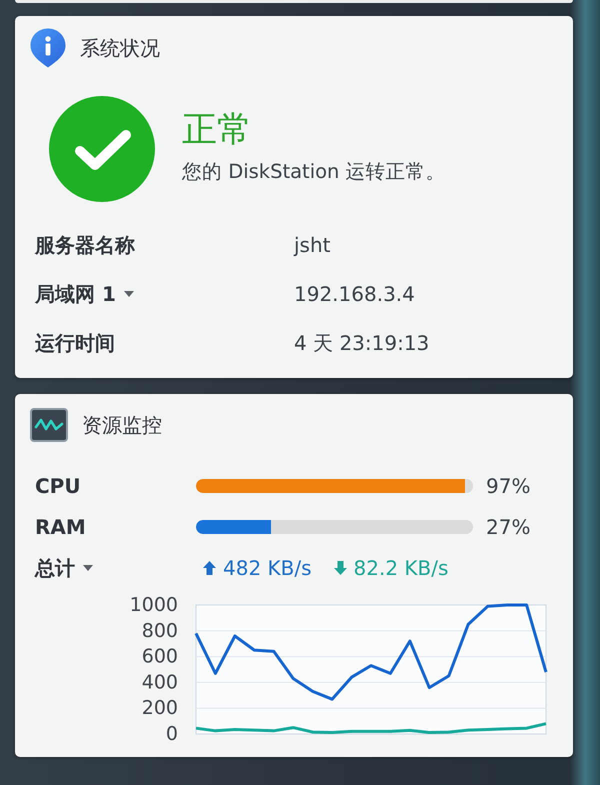 The width and height of the screenshot is (600, 785). I want to click on down-arrow-icon, so click(340, 567).